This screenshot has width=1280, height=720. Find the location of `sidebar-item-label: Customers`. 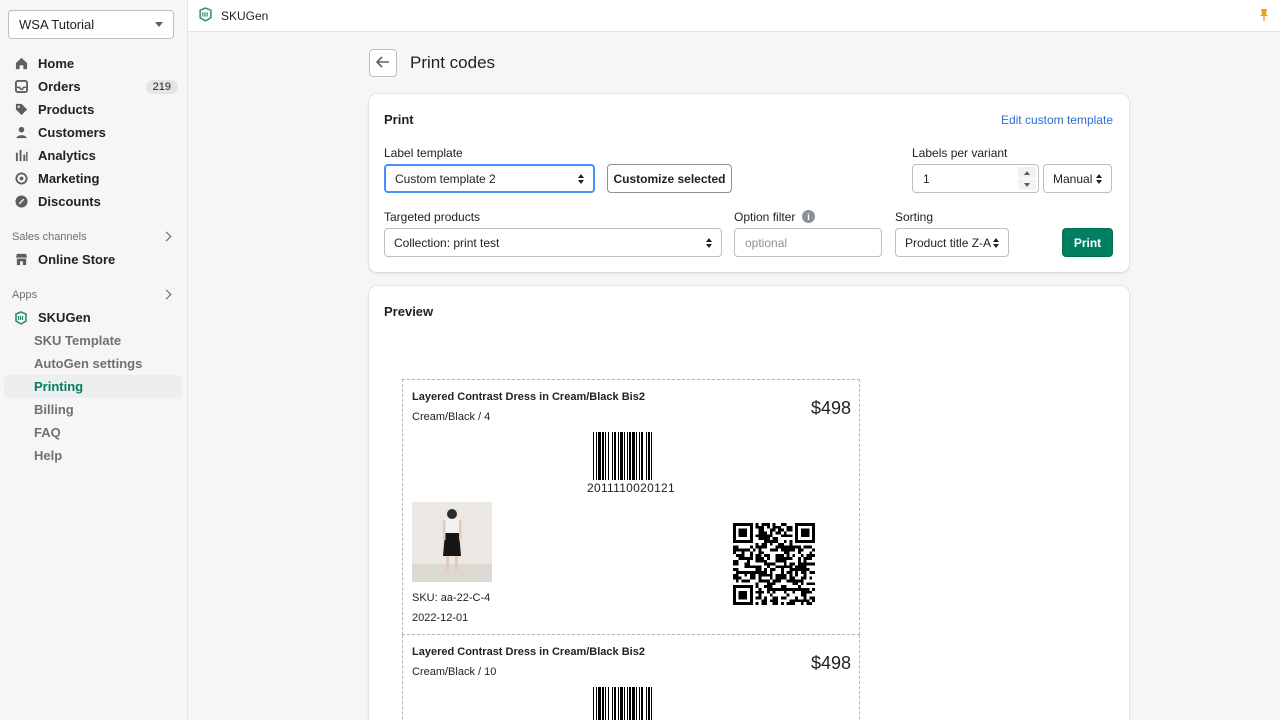

sidebar-item-label: Customers is located at coordinates (72, 132).